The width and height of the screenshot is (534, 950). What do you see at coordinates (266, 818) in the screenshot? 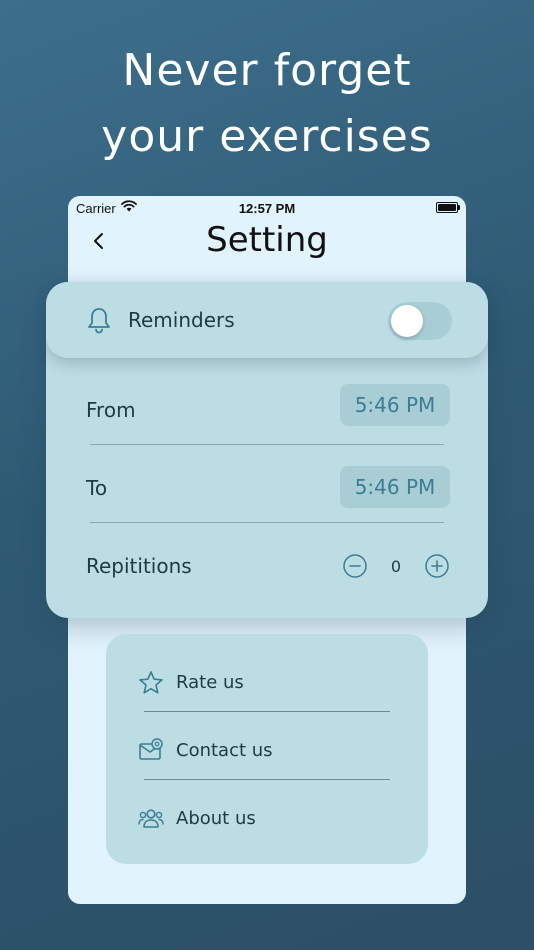
I see `about-us-item: About us` at bounding box center [266, 818].